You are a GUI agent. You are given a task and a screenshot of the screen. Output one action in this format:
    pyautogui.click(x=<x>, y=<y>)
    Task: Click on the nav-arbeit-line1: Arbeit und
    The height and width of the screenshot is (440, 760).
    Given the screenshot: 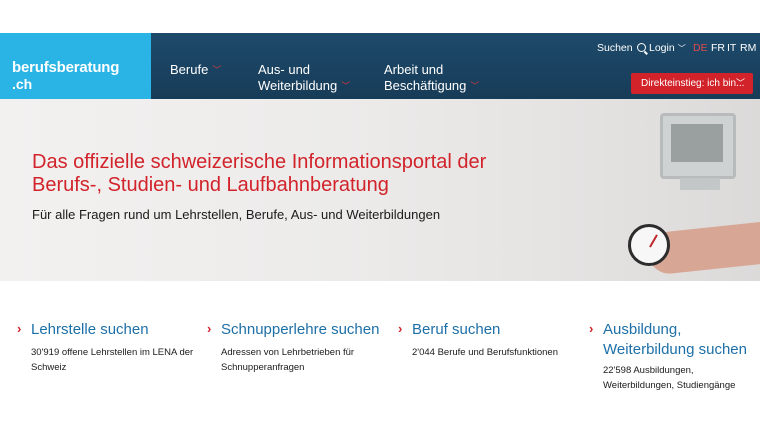 What is the action you would take?
    pyautogui.click(x=414, y=69)
    